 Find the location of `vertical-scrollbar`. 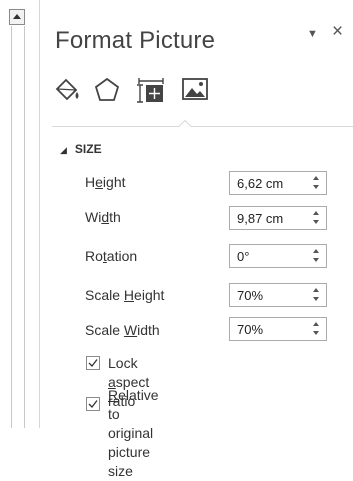

vertical-scrollbar is located at coordinates (15, 214).